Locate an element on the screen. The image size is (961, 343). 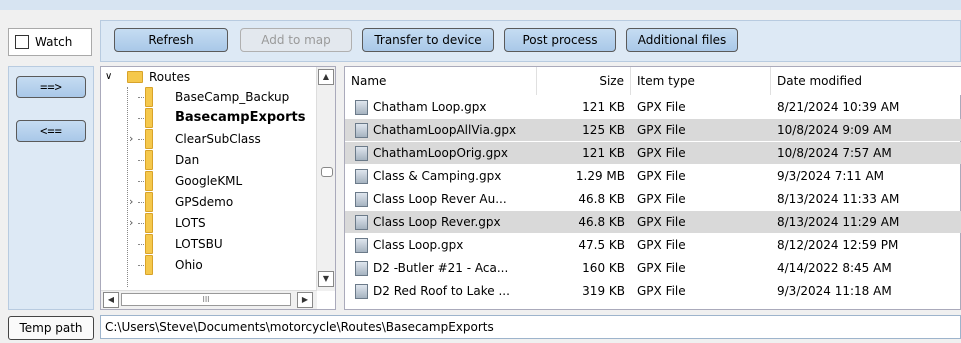
tree-item-label: BasecampExports is located at coordinates (240, 117).